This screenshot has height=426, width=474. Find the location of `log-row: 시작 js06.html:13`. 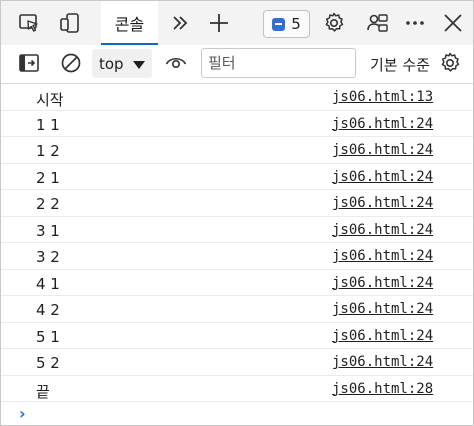

log-row: 시작 js06.html:13 is located at coordinates (237, 97).